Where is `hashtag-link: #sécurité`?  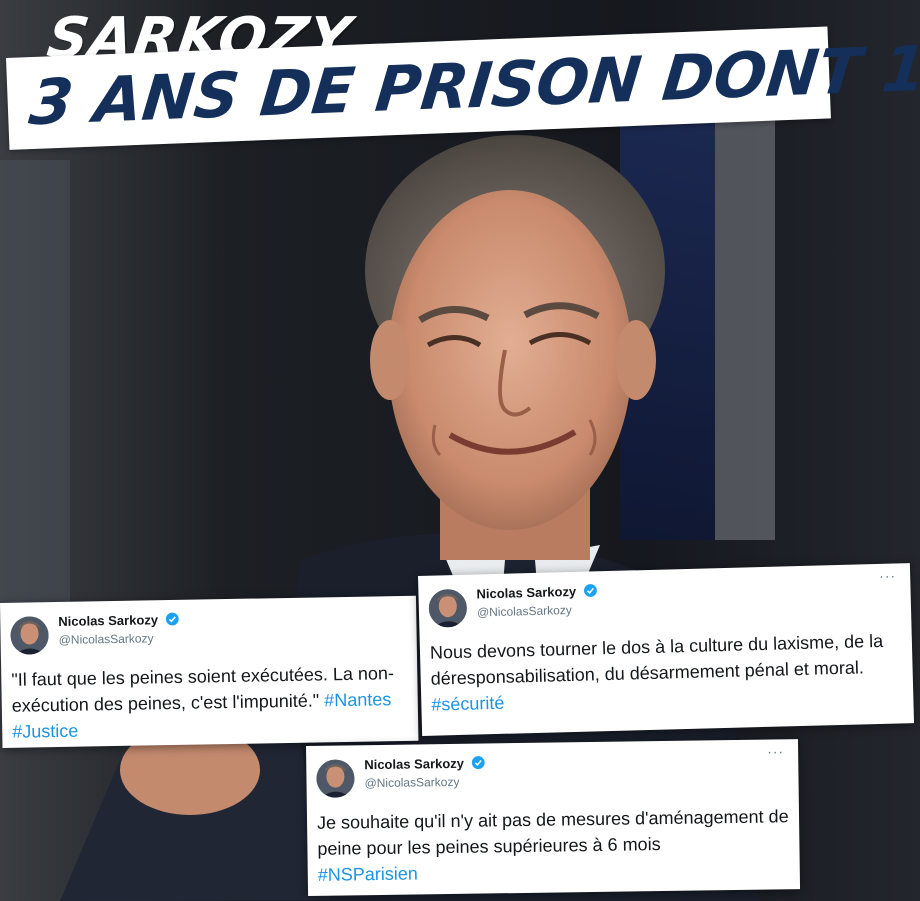 hashtag-link: #sécurité is located at coordinates (468, 704).